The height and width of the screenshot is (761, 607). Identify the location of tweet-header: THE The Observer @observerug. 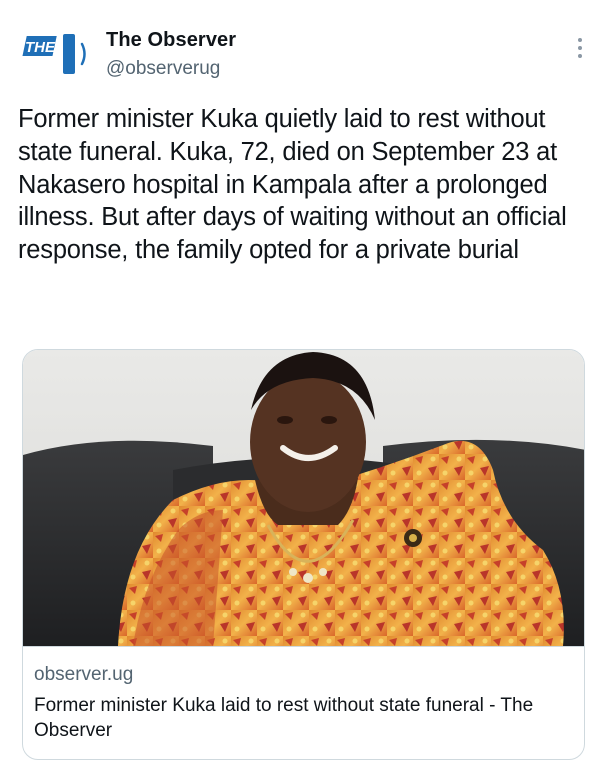
(303, 52).